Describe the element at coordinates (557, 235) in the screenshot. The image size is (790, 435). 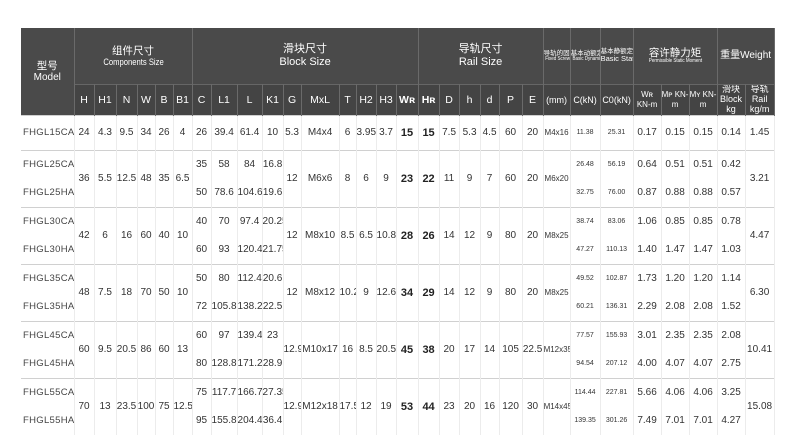
I see `cell-screw: M8x25` at that location.